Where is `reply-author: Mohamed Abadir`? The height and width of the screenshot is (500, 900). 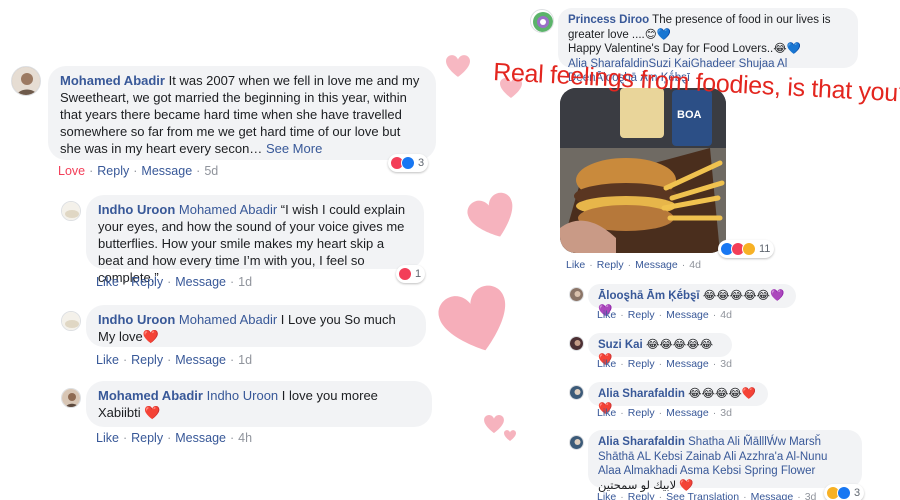 reply-author: Mohamed Abadir is located at coordinates (150, 395).